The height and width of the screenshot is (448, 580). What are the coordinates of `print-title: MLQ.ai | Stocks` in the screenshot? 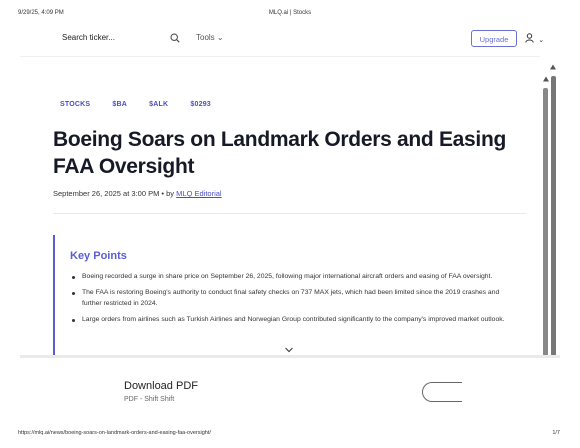 It's located at (290, 13).